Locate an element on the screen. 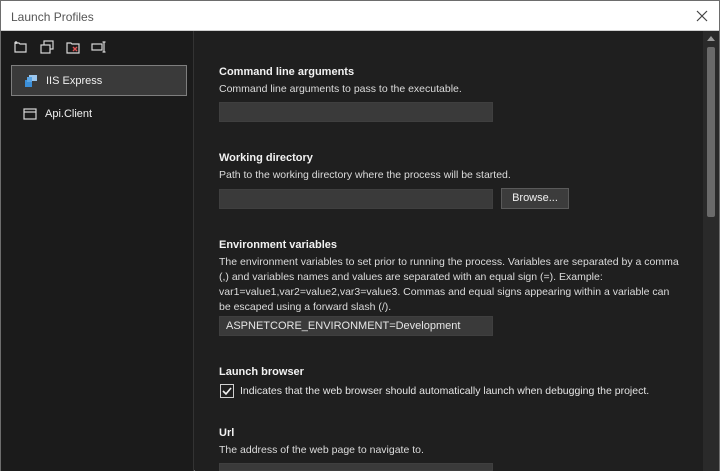  profile-item-iis-express: IIS Express is located at coordinates (99, 80).